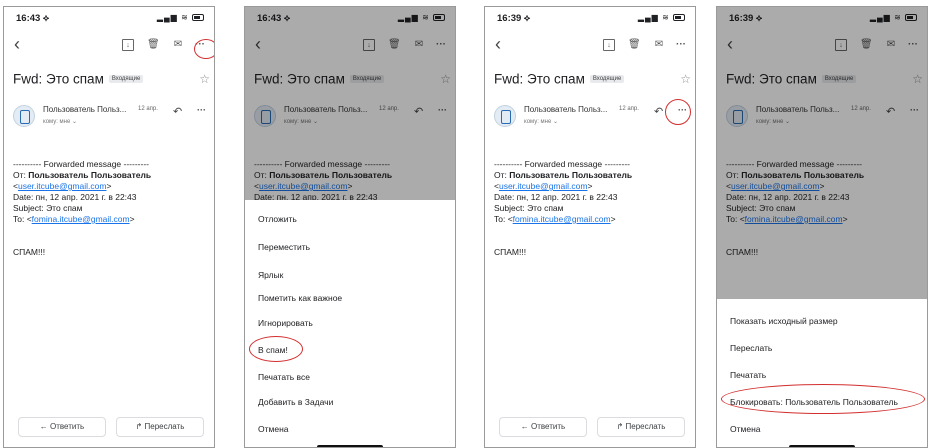 This screenshot has height=448, width=930. What do you see at coordinates (784, 321) in the screenshot?
I see `menu-item-show-original-size: Показать исходный размер` at bounding box center [784, 321].